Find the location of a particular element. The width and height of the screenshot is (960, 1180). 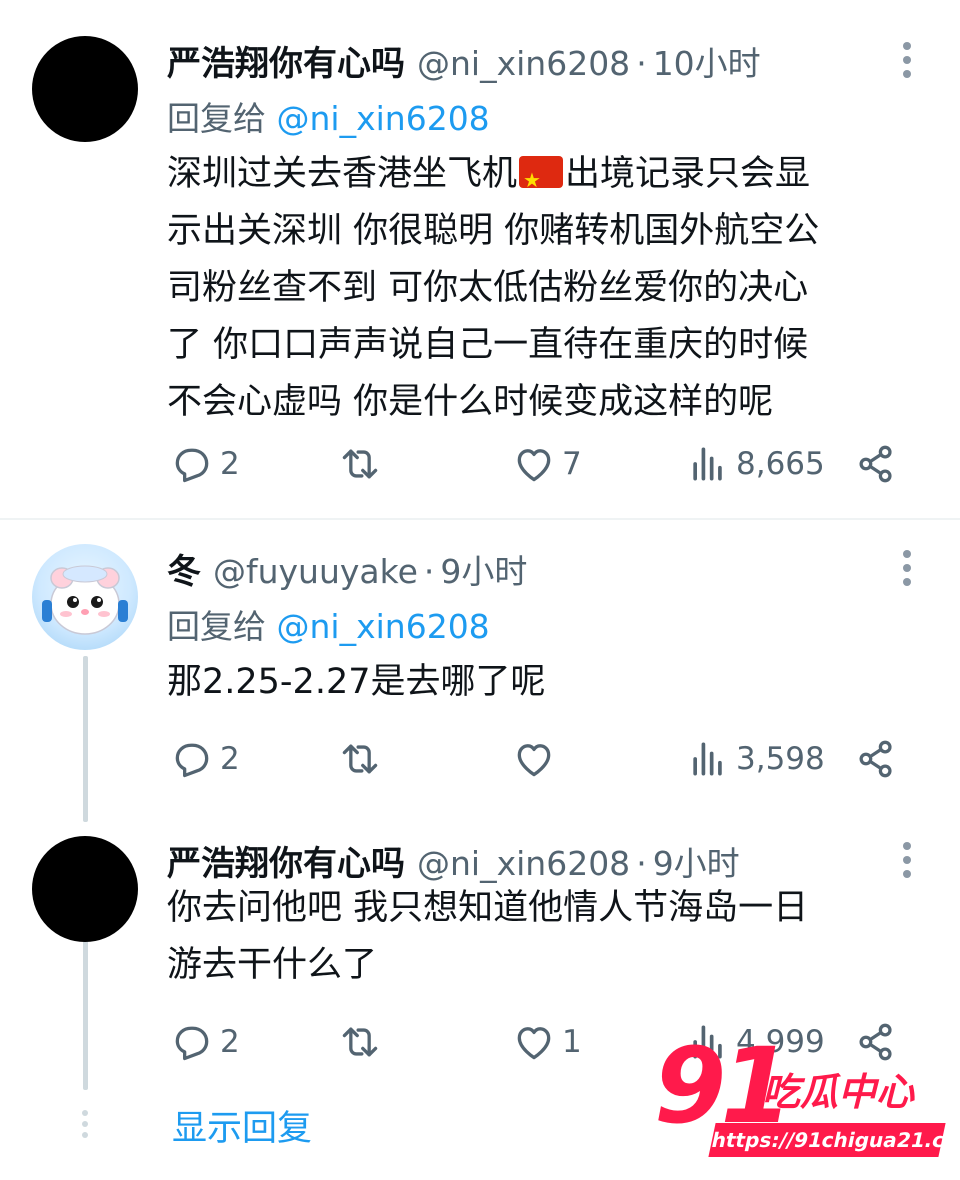

text-line: 司粉丝查不到 可你太低估粉丝爱你的决心 is located at coordinates (488, 288).